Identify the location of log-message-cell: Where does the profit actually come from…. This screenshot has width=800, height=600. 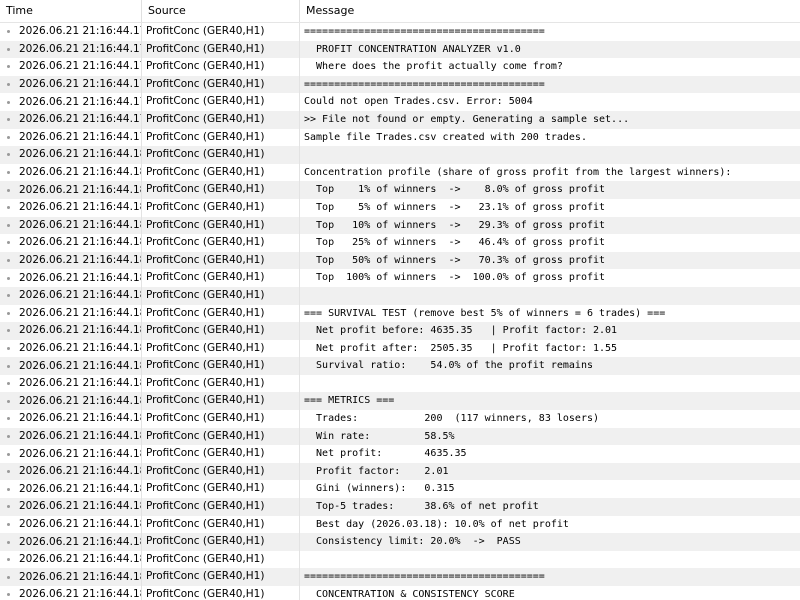
(550, 67).